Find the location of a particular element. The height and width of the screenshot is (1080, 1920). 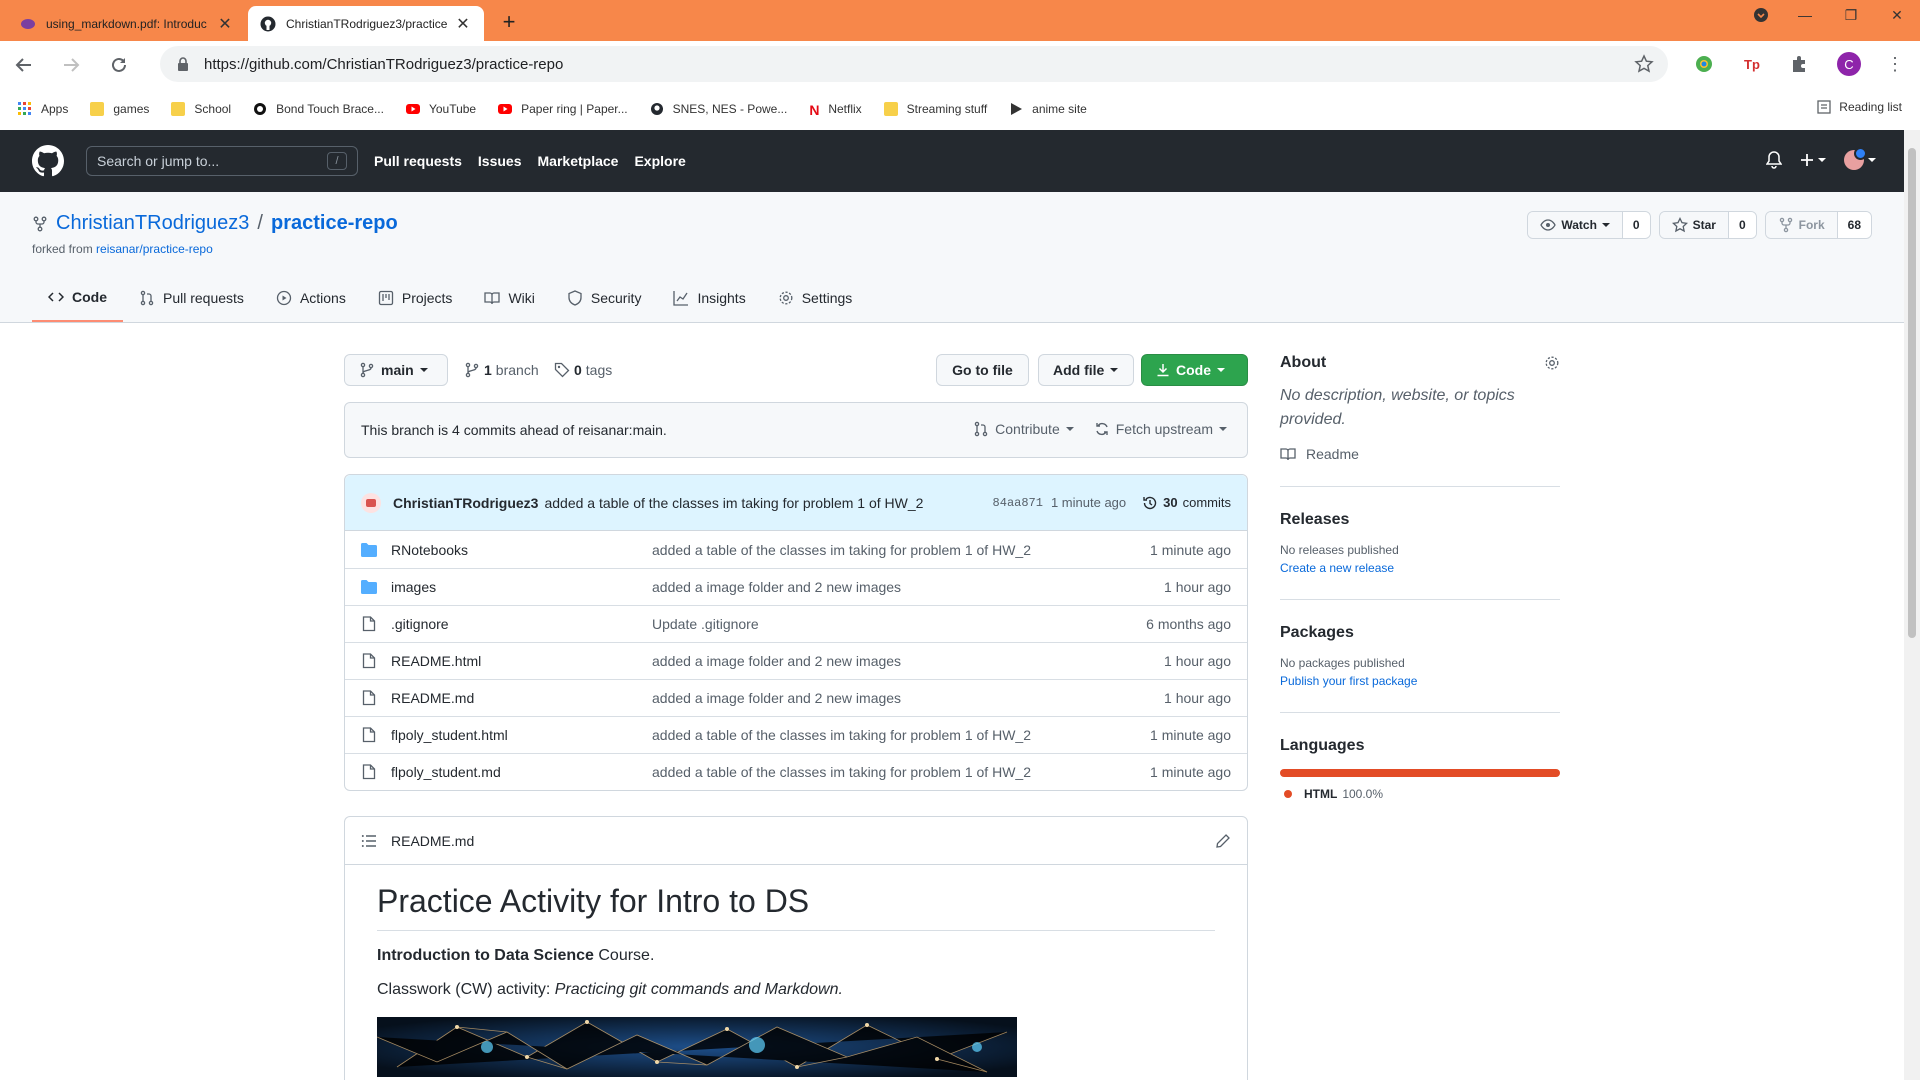

forward-button is located at coordinates (71, 65).